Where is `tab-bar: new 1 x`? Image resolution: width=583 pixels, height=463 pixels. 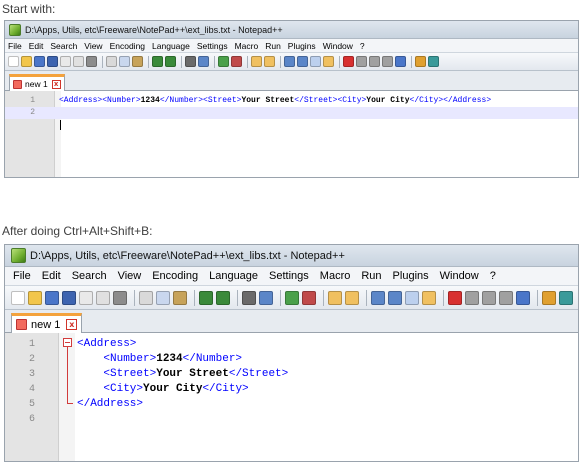
tab-bar: new 1 x is located at coordinates (291, 81).